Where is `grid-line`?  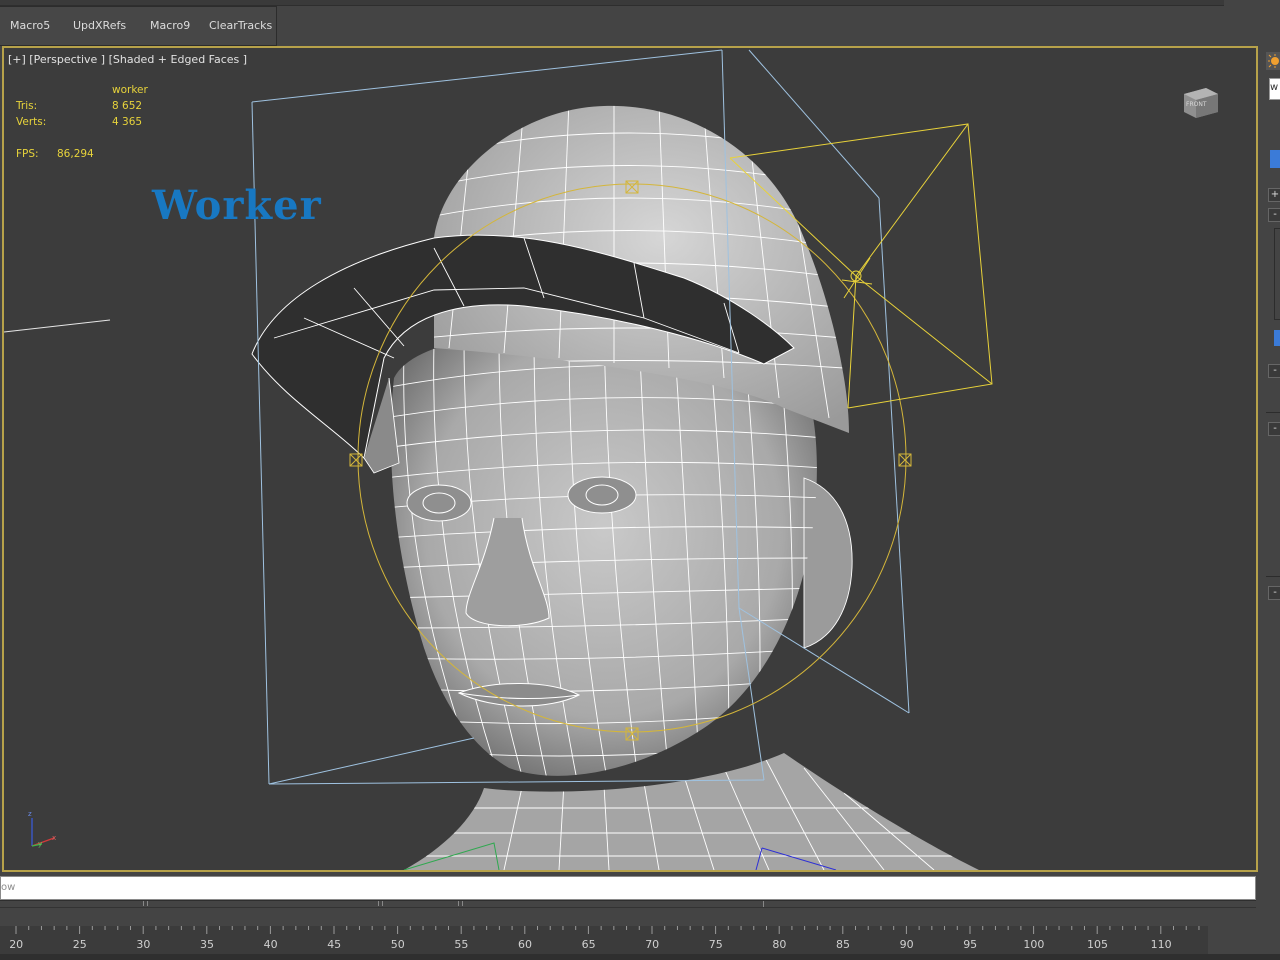
grid-line is located at coordinates (57, 326).